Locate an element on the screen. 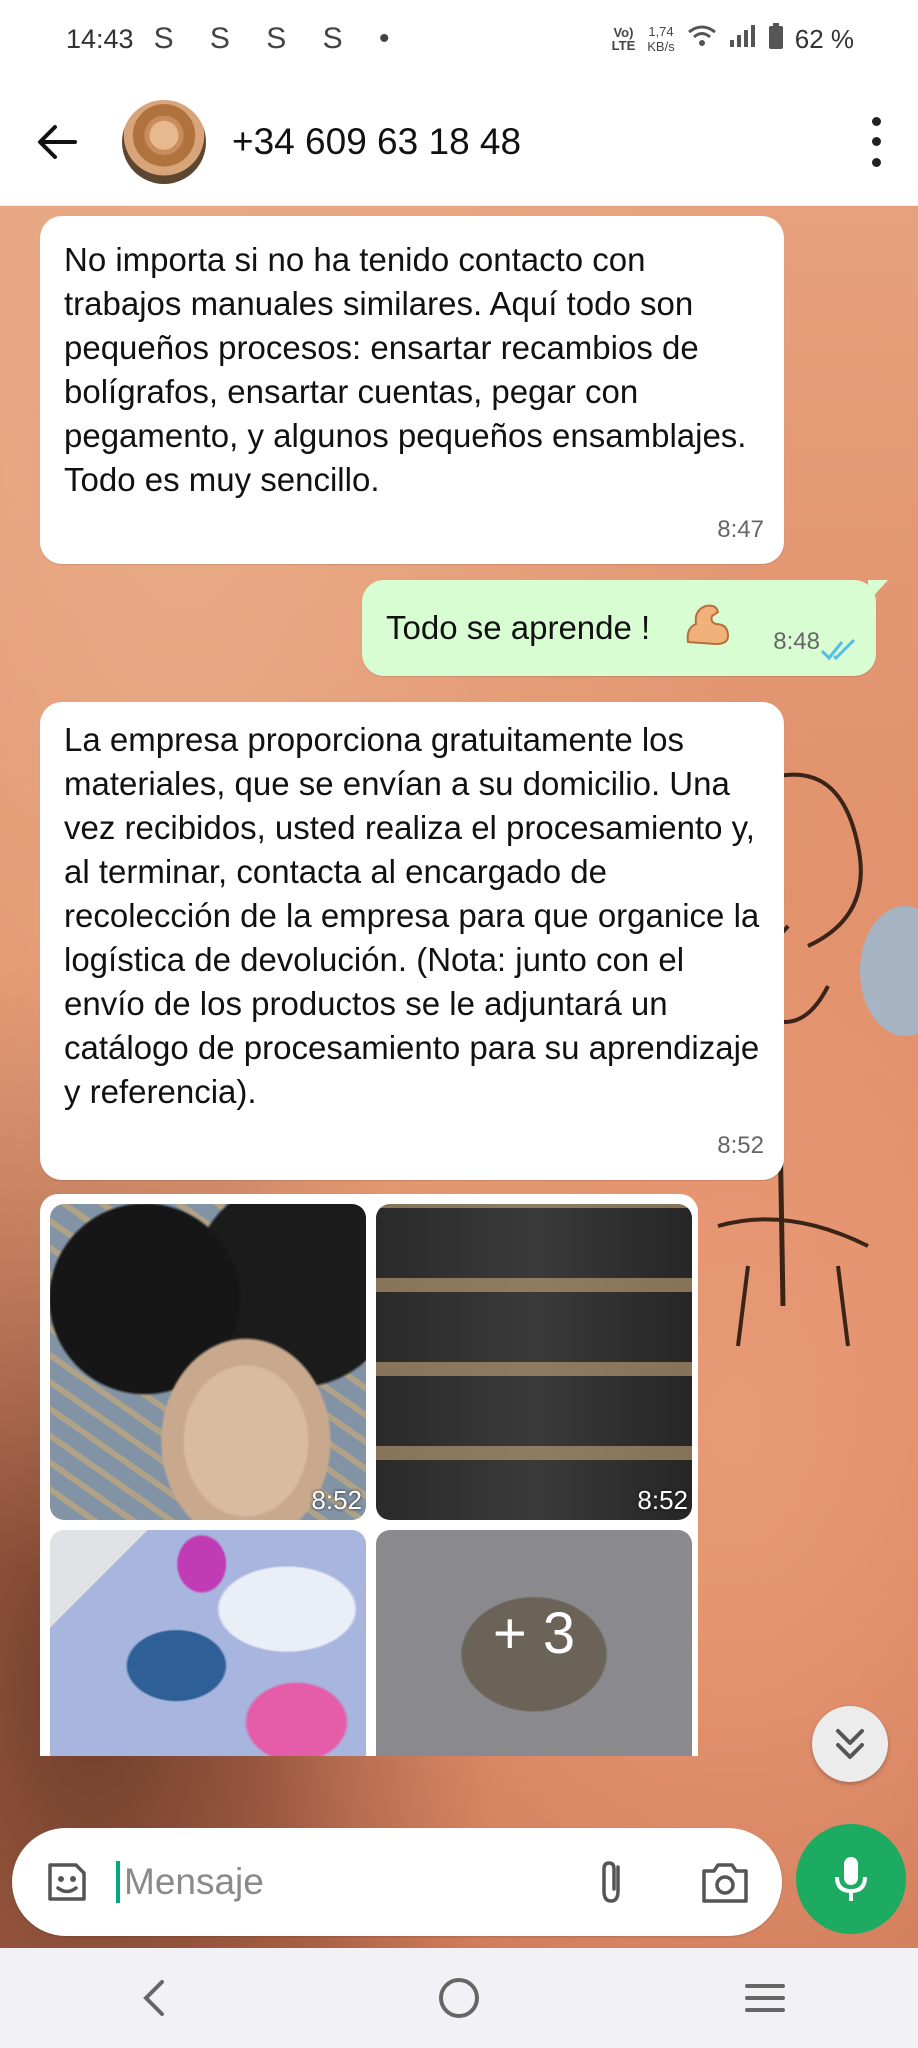  message-composer is located at coordinates (397, 1882).